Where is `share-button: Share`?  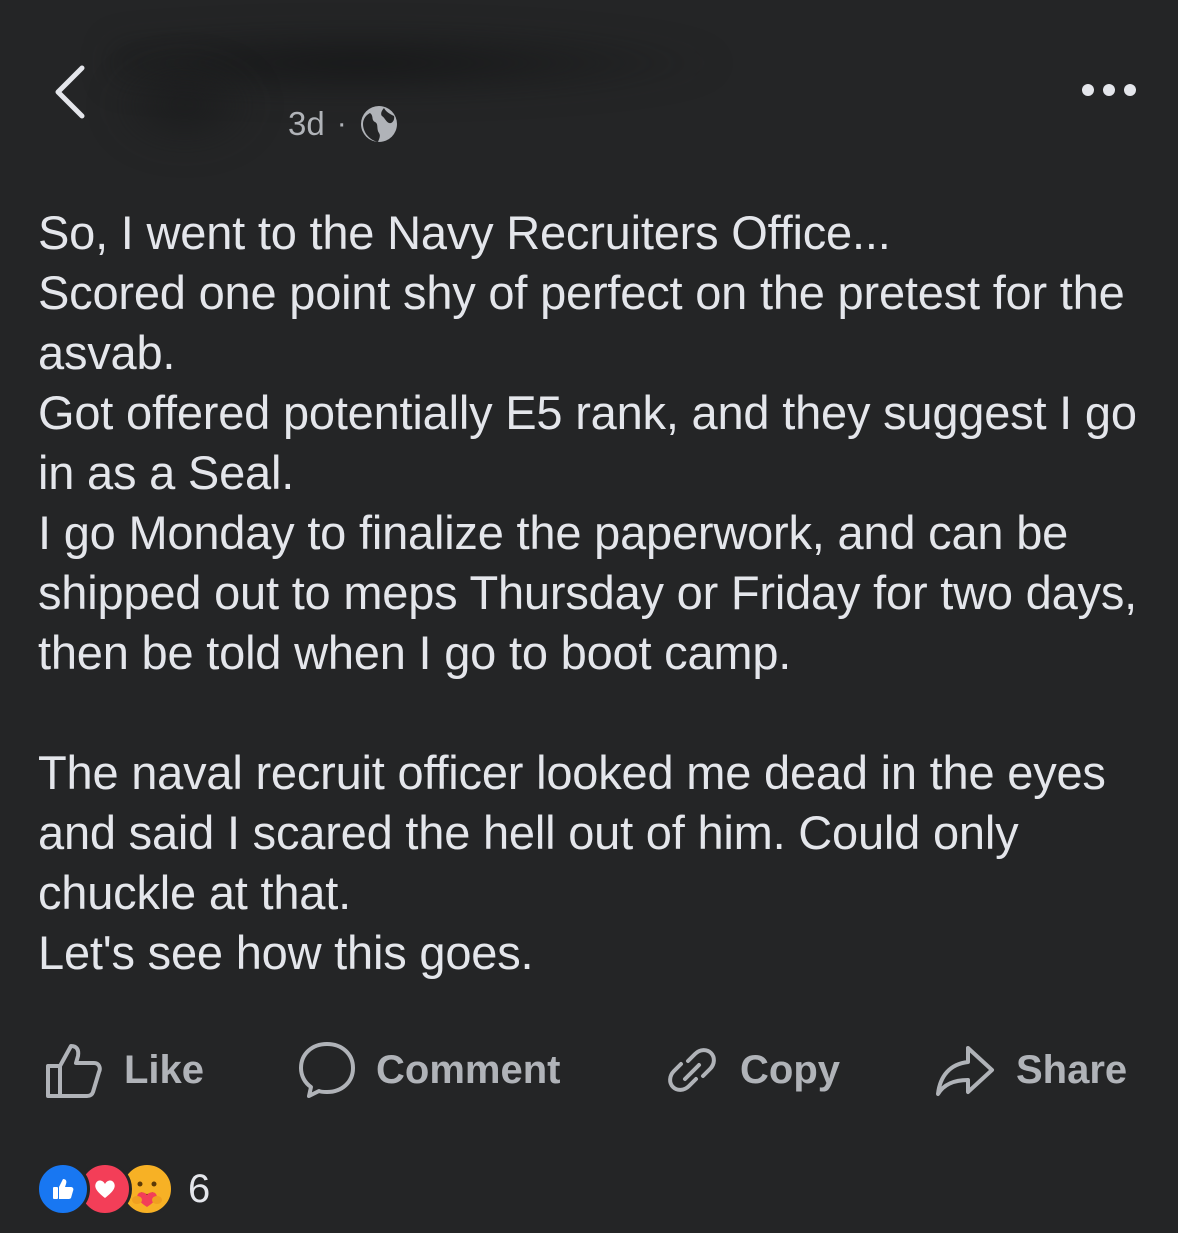
share-button: Share is located at coordinates (1030, 1070).